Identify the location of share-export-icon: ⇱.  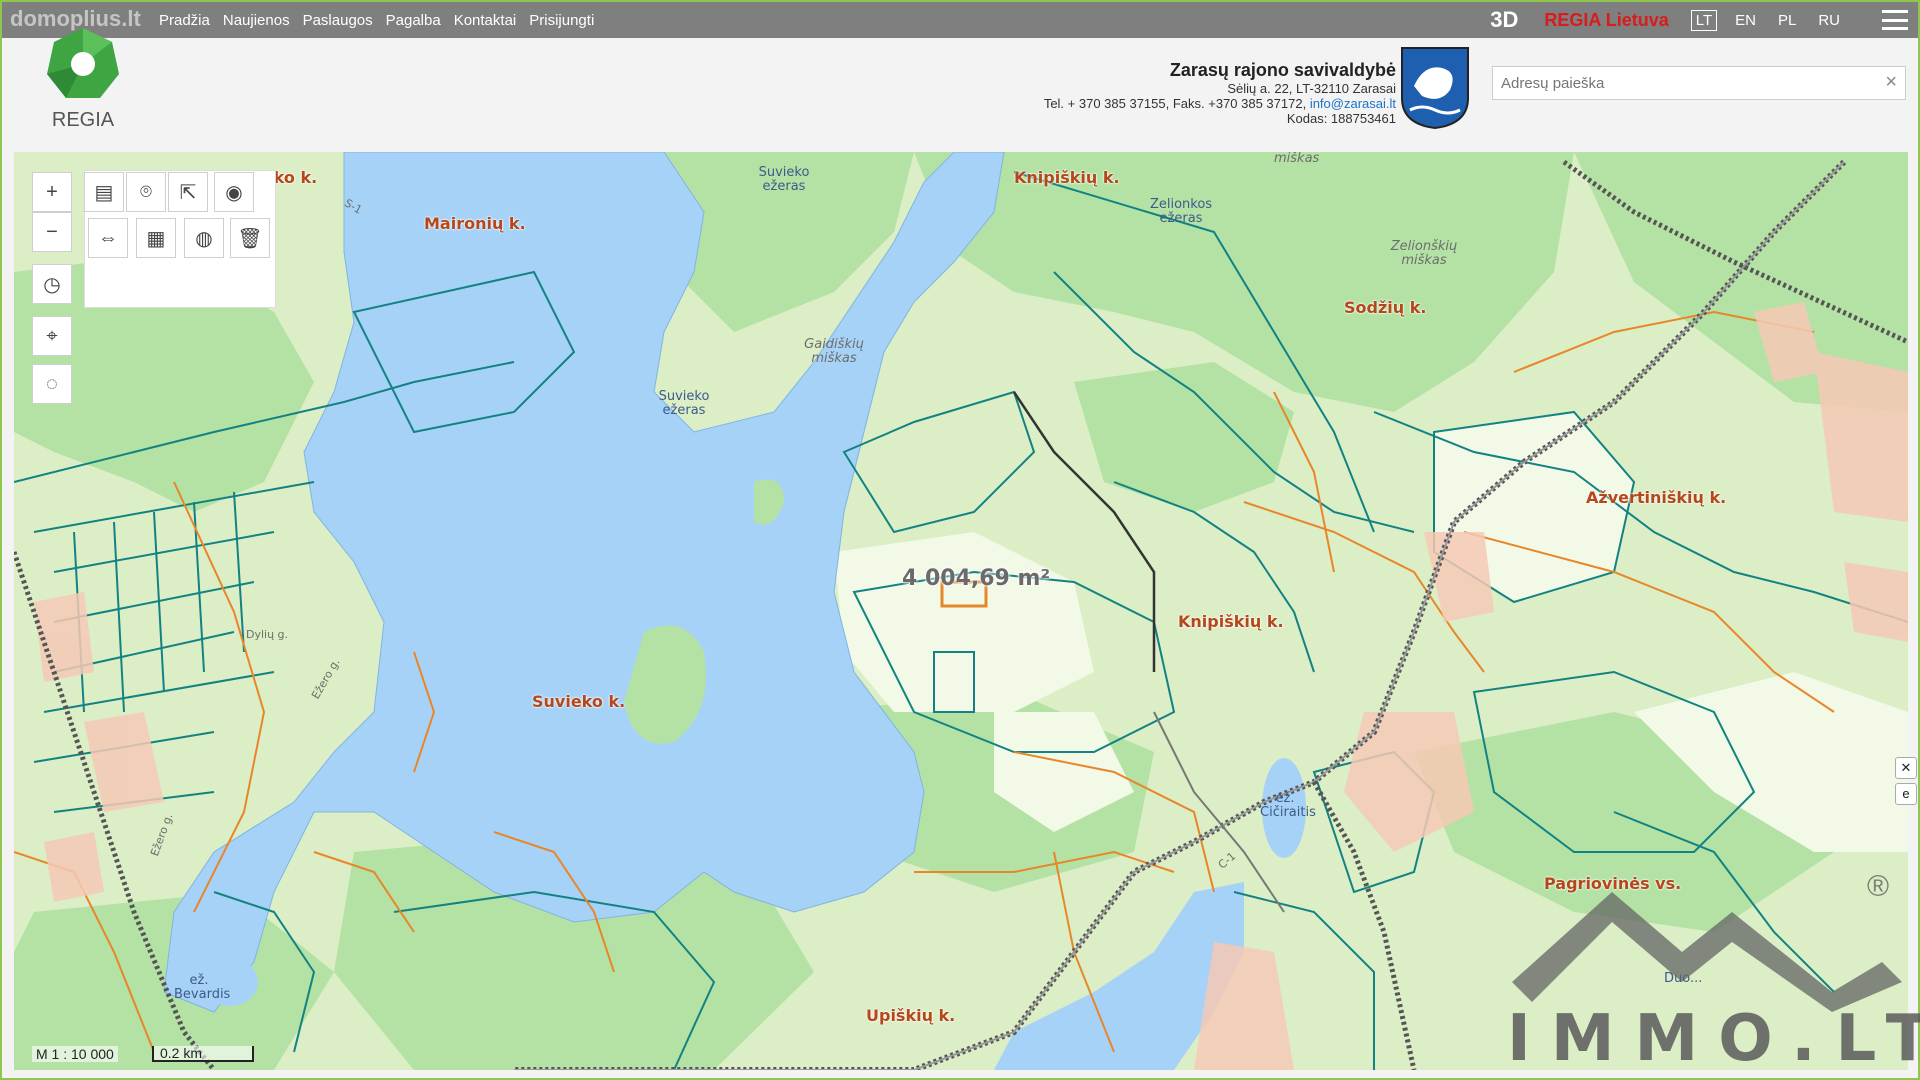
(188, 192).